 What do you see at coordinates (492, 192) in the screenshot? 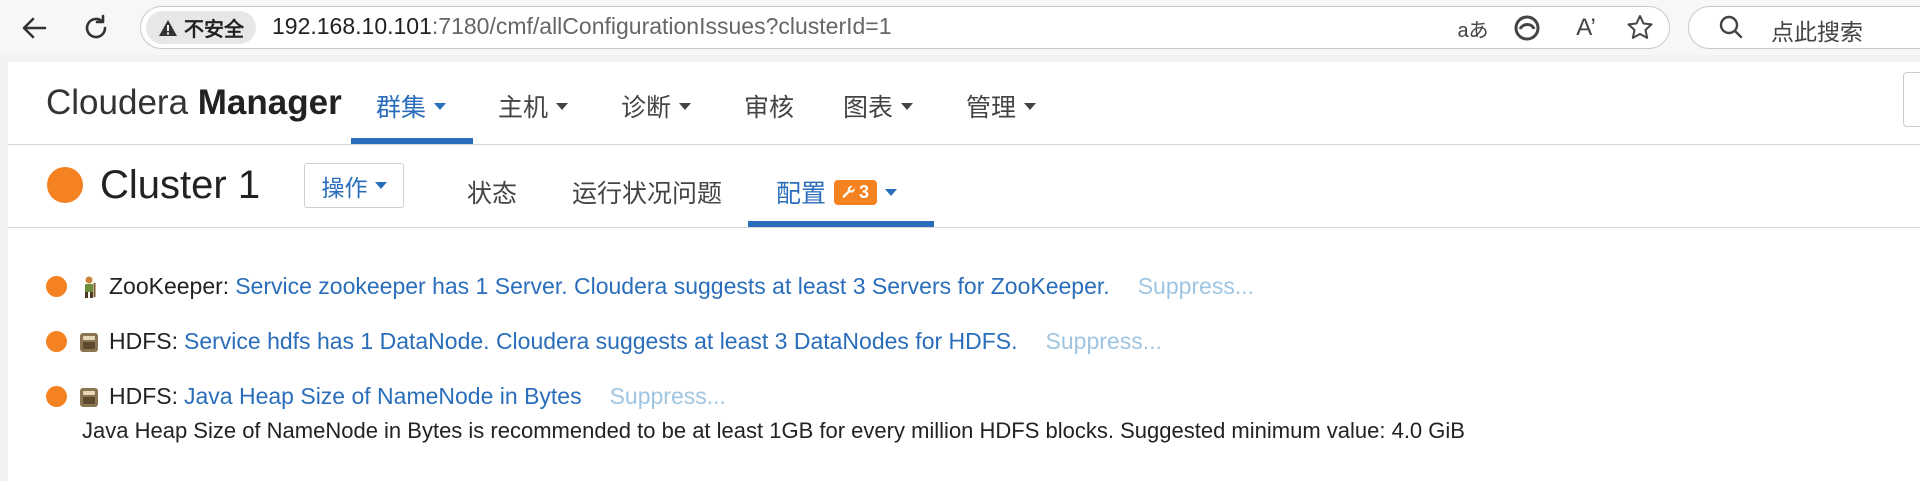
I see `tab-status: 状态` at bounding box center [492, 192].